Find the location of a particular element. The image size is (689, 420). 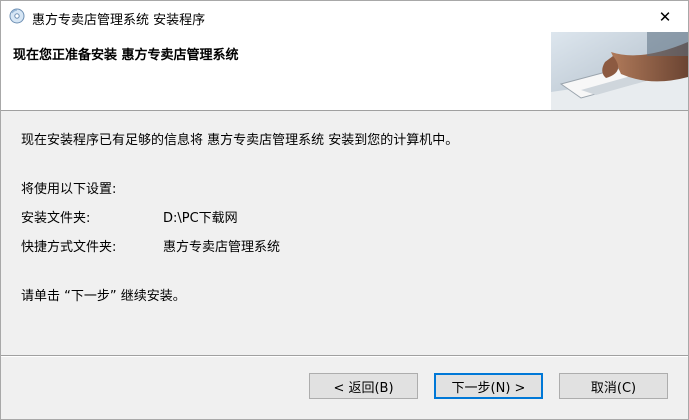

header-banner-image is located at coordinates (619, 71).